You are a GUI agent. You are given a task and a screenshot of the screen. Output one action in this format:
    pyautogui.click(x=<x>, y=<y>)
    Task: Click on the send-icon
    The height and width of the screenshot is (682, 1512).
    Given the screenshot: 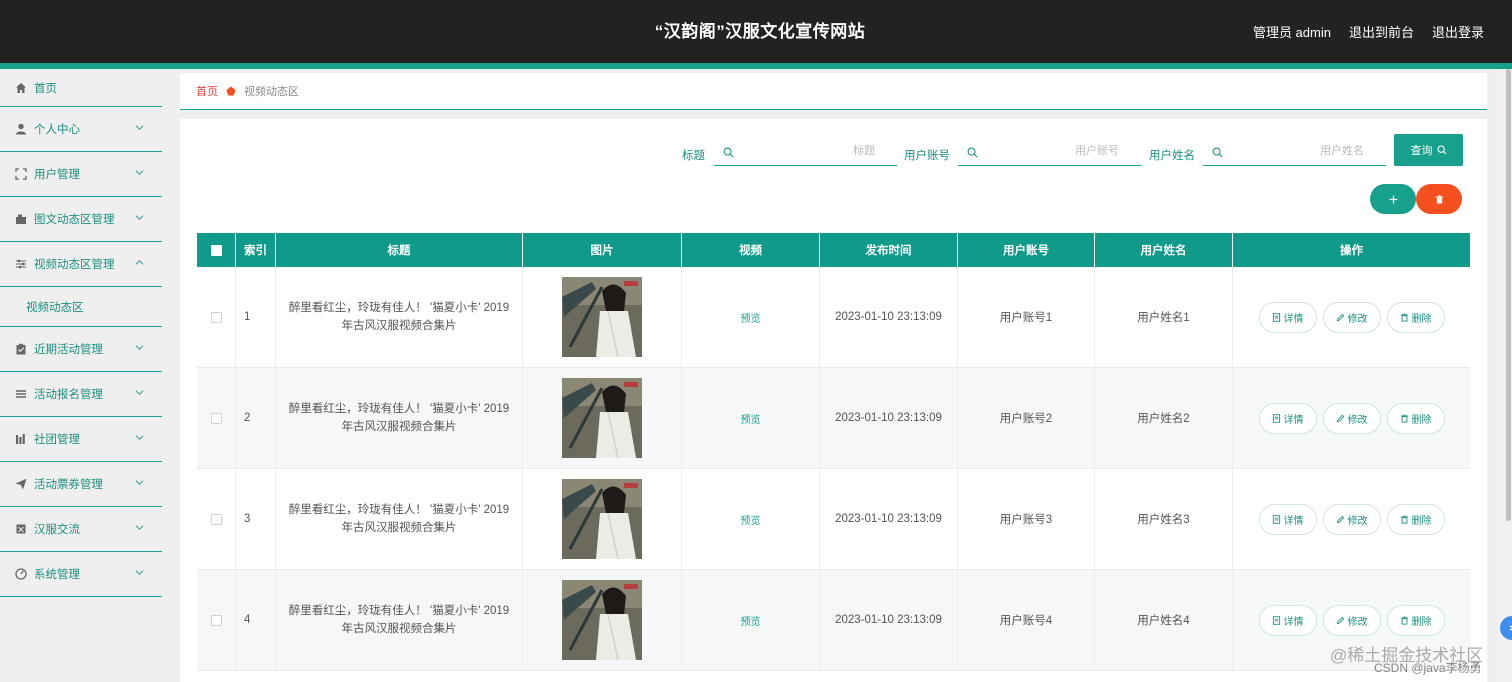 What is the action you would take?
    pyautogui.click(x=20, y=484)
    